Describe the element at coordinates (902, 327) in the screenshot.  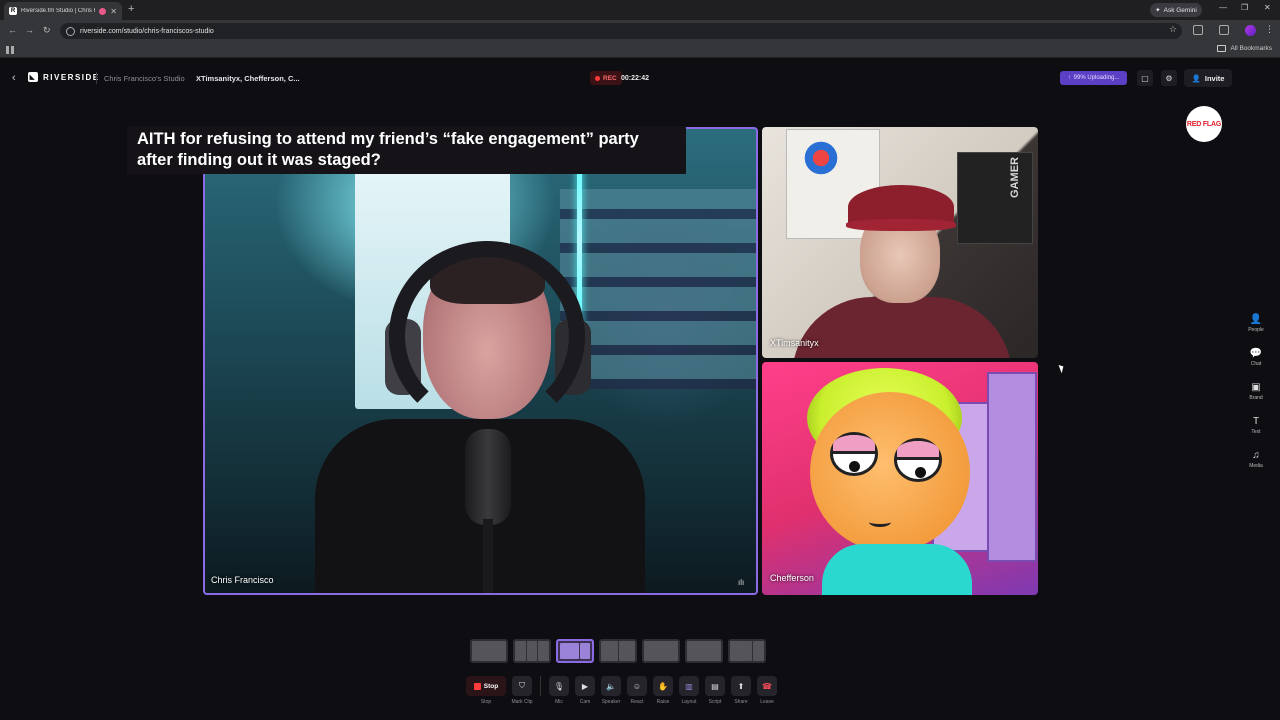
I see `video-person-shirt` at that location.